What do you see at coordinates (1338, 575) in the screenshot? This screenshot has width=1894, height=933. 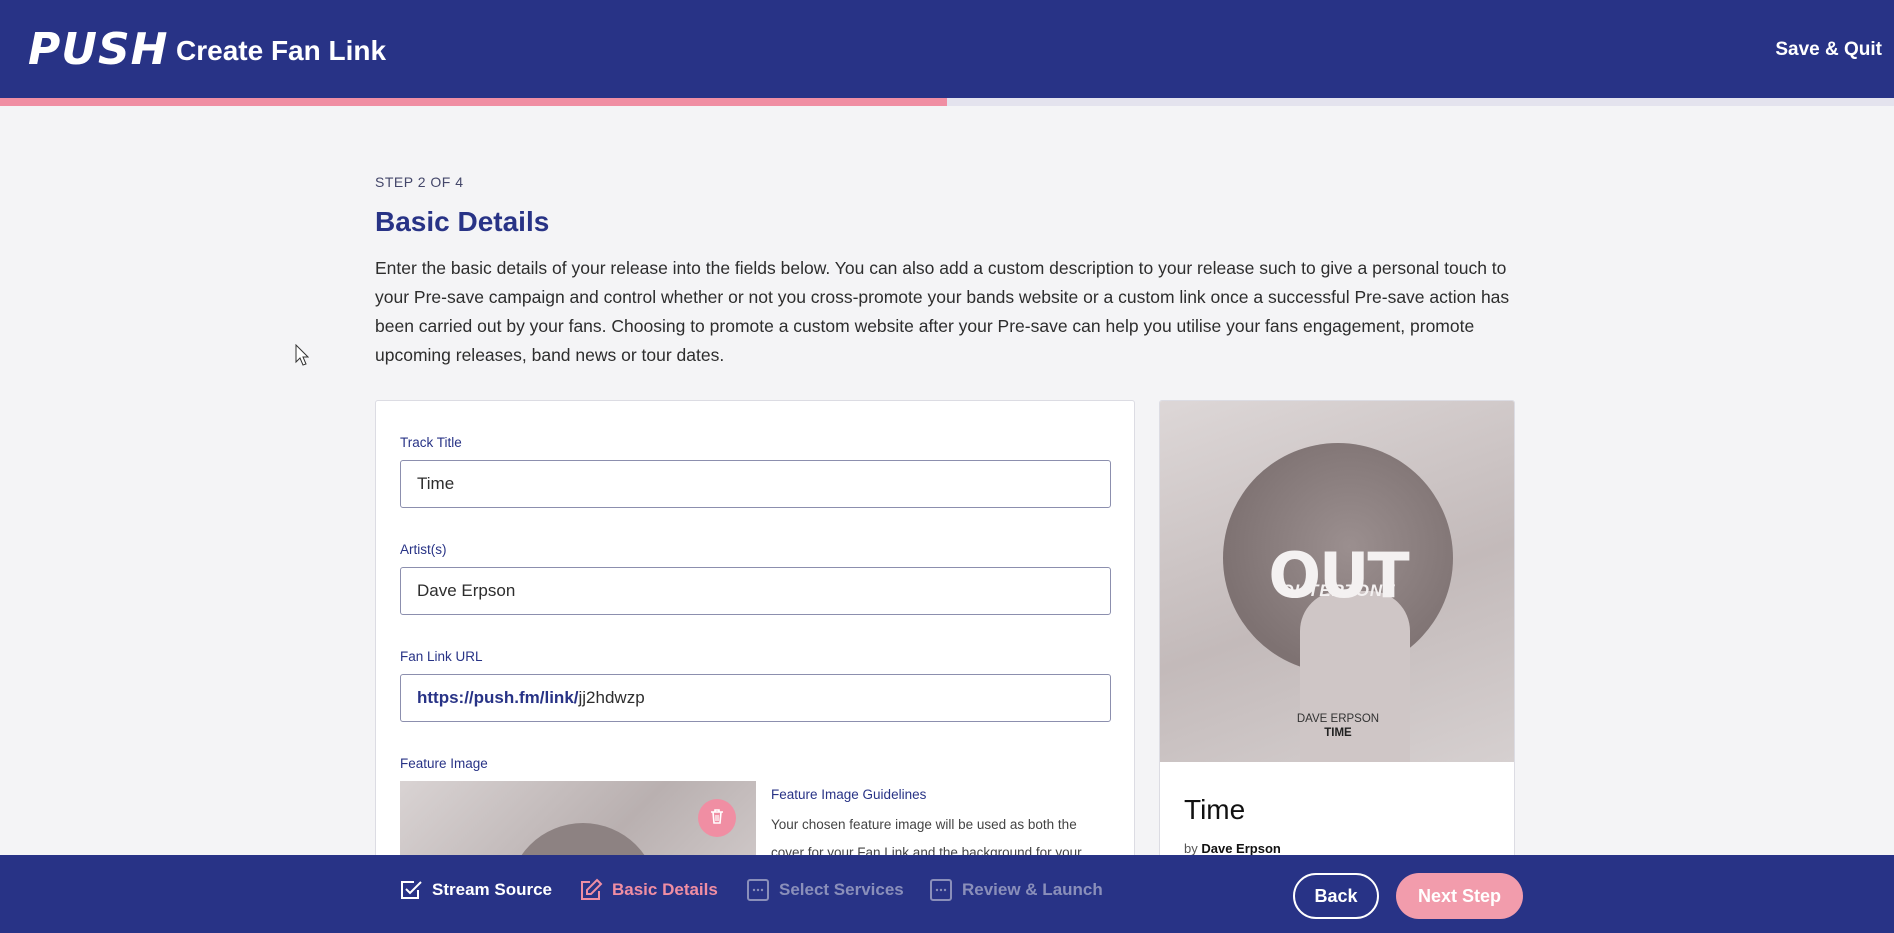 I see `cover-logo: OUT` at bounding box center [1338, 575].